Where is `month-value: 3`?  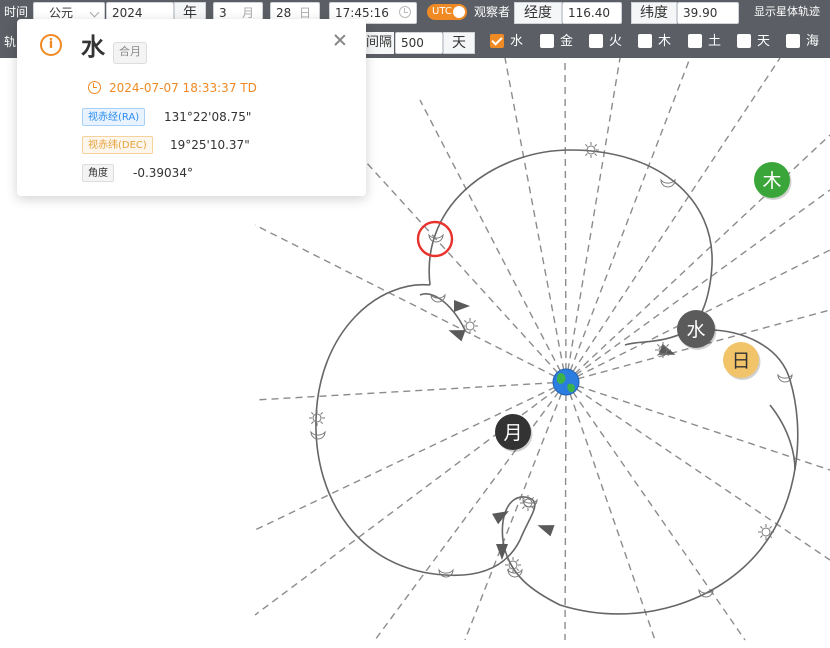 month-value: 3 is located at coordinates (223, 13).